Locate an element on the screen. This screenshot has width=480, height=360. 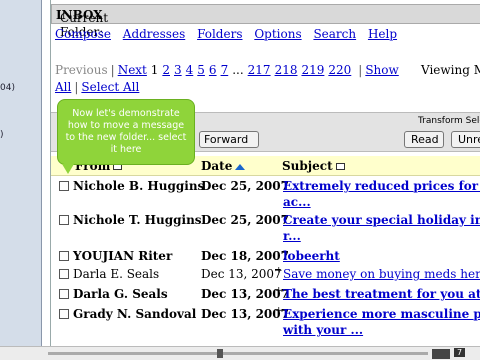
viewing-messages-text: Viewing Me is located at coordinates (450, 70).